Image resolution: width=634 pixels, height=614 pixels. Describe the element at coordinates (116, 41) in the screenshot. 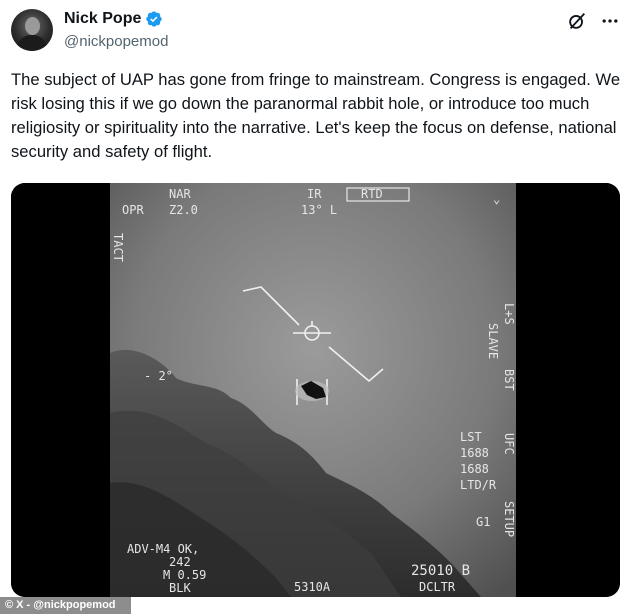

I see `author-handle: @nickpopemod` at that location.